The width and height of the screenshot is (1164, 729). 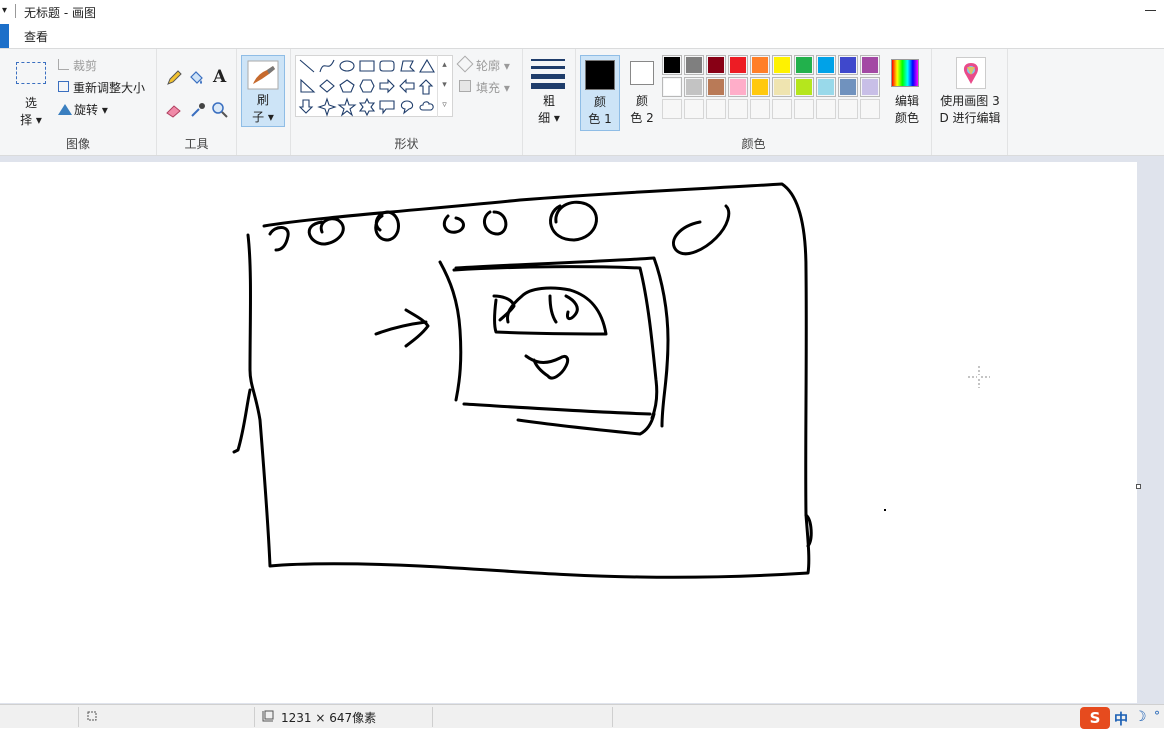 I want to click on rotate-button: 旋转 ▾, so click(x=83, y=109).